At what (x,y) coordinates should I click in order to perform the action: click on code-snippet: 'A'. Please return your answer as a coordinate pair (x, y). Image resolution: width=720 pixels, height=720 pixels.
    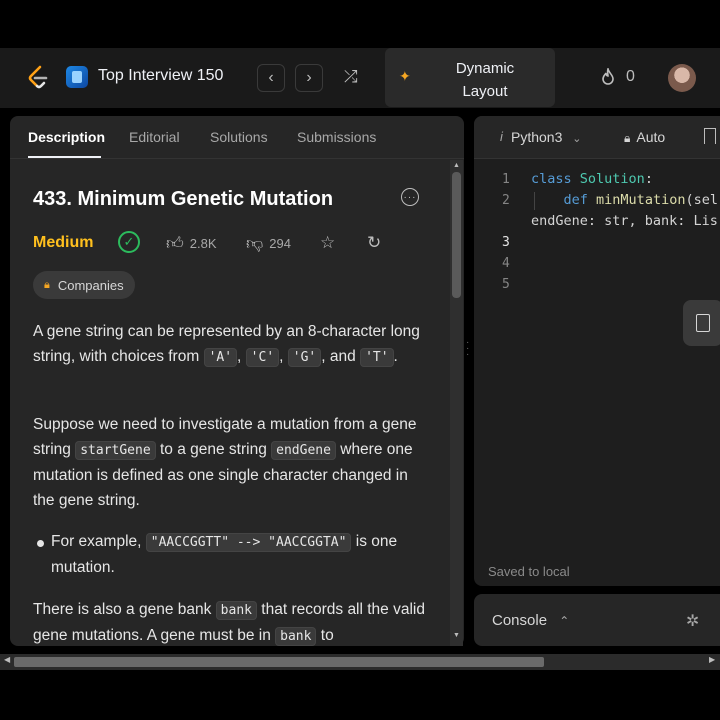
    Looking at the image, I should click on (220, 357).